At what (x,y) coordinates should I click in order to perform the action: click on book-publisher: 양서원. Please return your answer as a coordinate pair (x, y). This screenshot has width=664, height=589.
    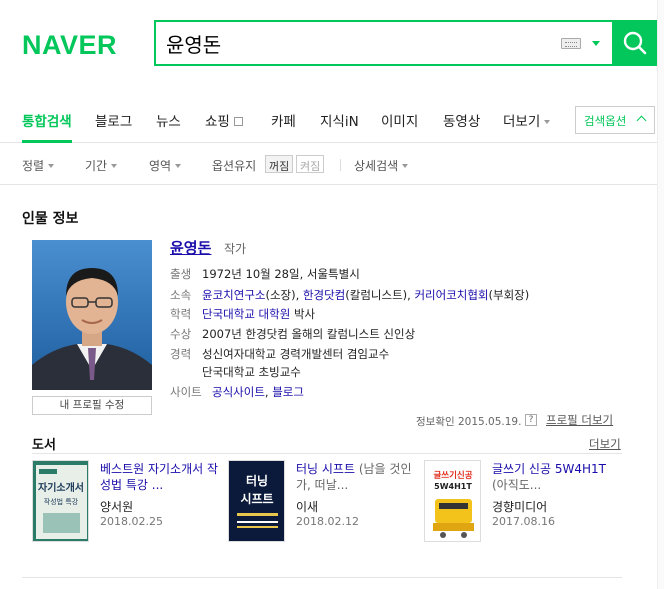
    Looking at the image, I should click on (117, 507).